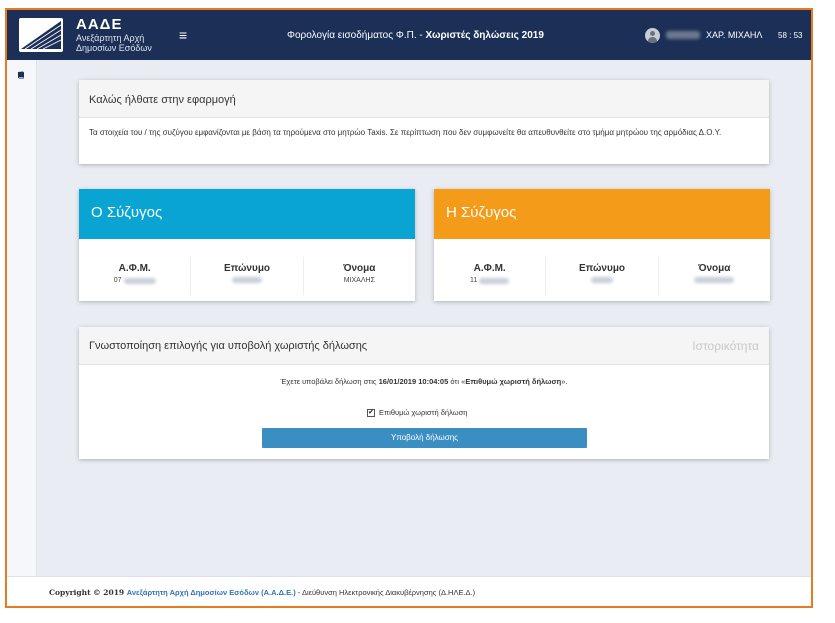 This screenshot has width=835, height=623. Describe the element at coordinates (22, 318) in the screenshot. I see `sidebar` at that location.